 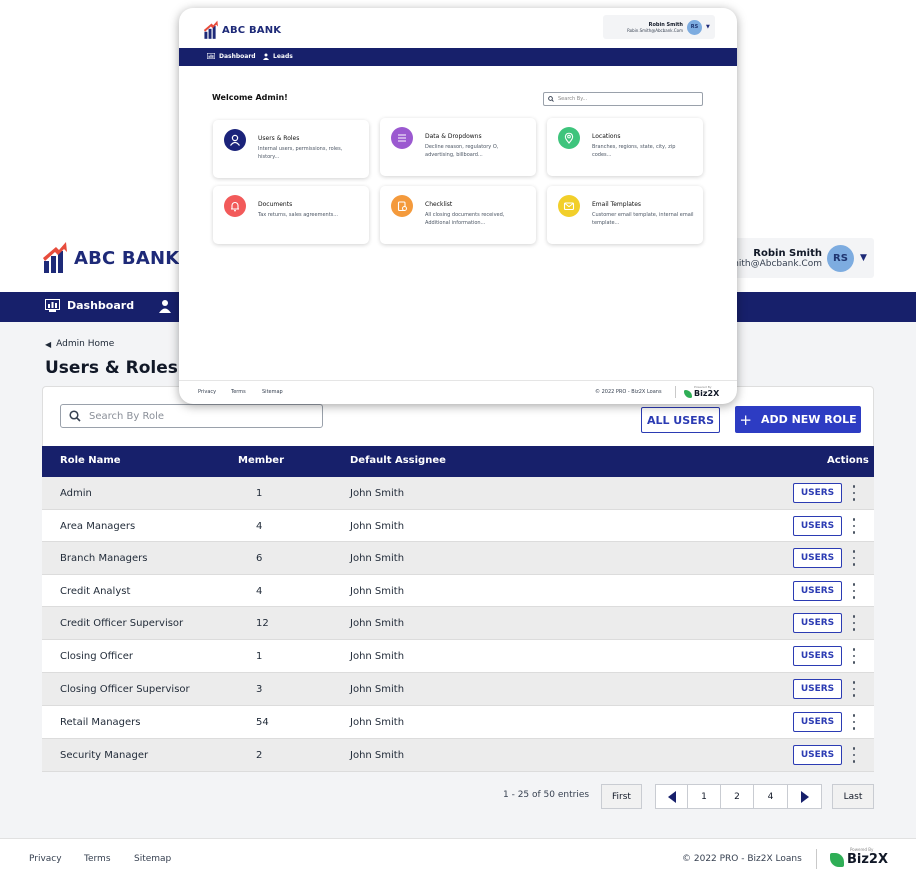 What do you see at coordinates (275, 204) in the screenshot?
I see `card-title: Documents` at bounding box center [275, 204].